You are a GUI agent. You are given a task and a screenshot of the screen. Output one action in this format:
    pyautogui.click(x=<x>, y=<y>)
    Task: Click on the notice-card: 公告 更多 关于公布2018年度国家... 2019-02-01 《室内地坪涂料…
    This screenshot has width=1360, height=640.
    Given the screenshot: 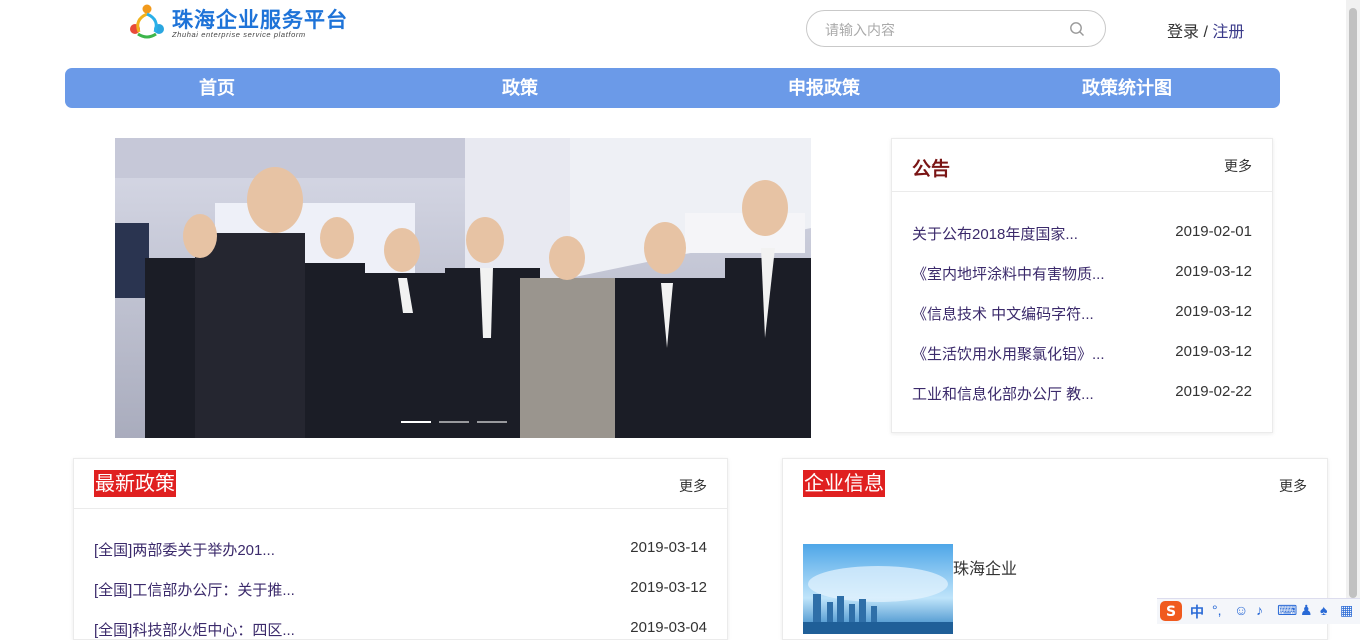 What is the action you would take?
    pyautogui.click(x=1082, y=285)
    